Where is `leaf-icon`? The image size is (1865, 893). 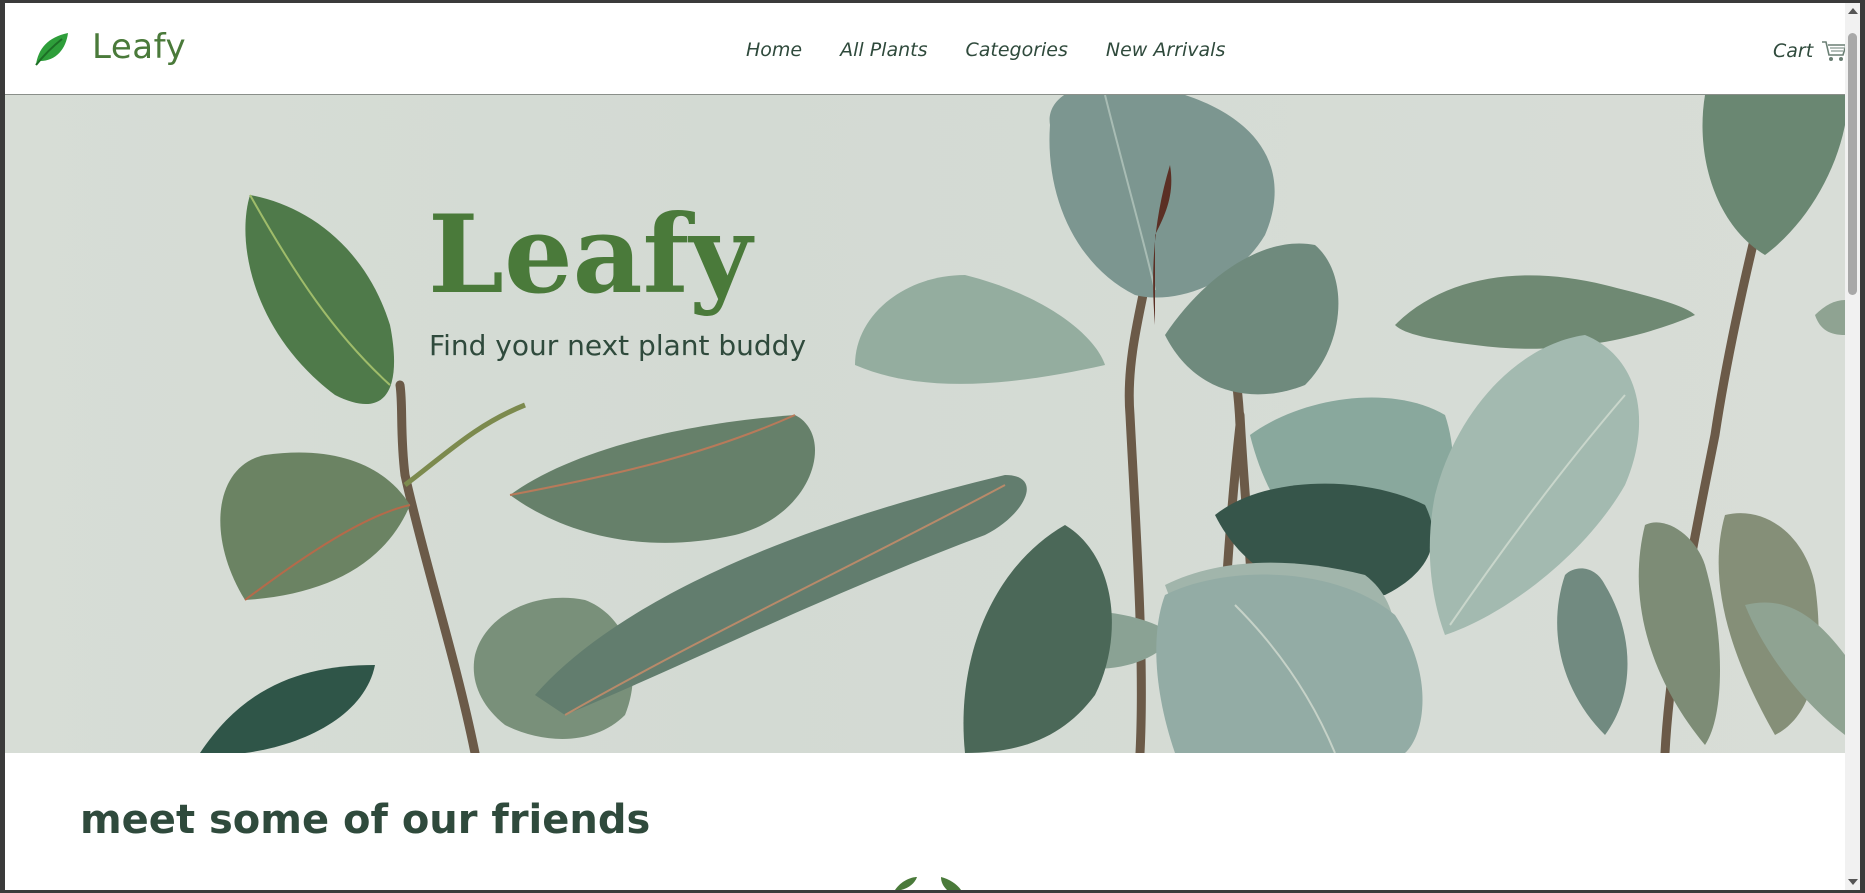 leaf-icon is located at coordinates (52, 49).